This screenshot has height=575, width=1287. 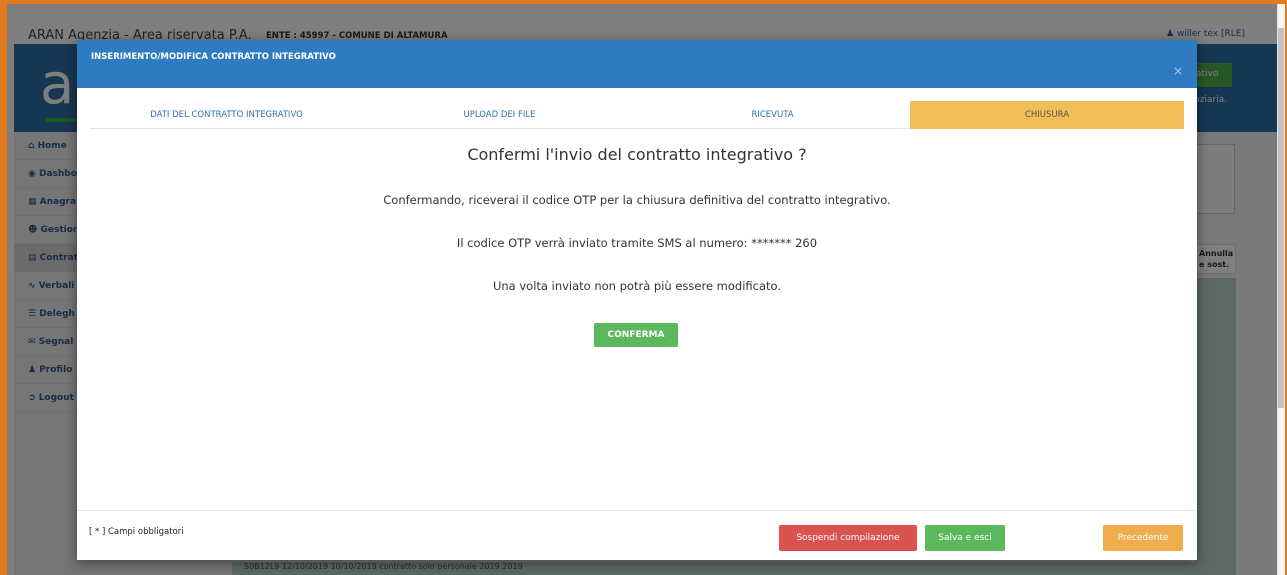 I want to click on save-exit-button: Salva e esci, so click(x=965, y=538).